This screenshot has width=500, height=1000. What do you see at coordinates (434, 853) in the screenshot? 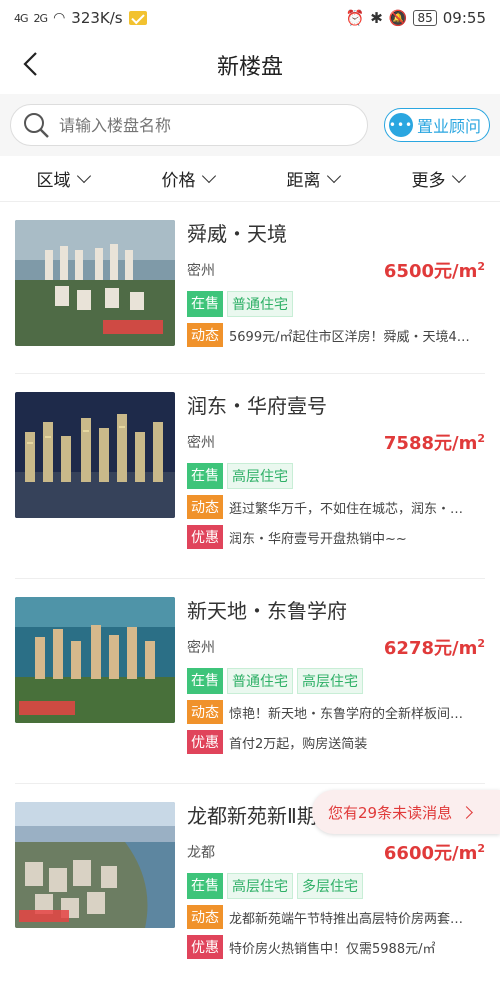
I see `price-label: 6600元/m2` at bounding box center [434, 853].